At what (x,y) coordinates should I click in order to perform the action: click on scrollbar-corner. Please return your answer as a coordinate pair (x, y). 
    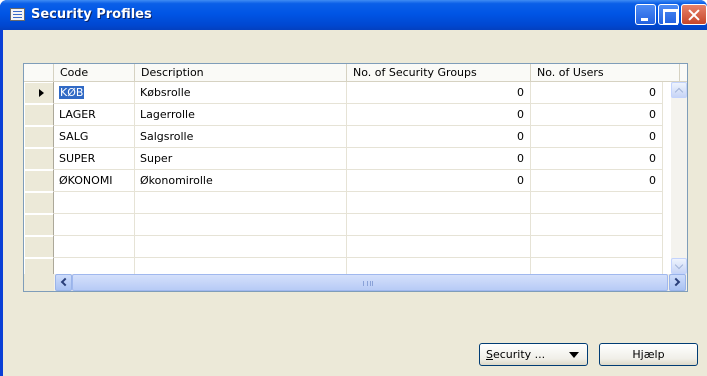
    Looking at the image, I should click on (39, 282).